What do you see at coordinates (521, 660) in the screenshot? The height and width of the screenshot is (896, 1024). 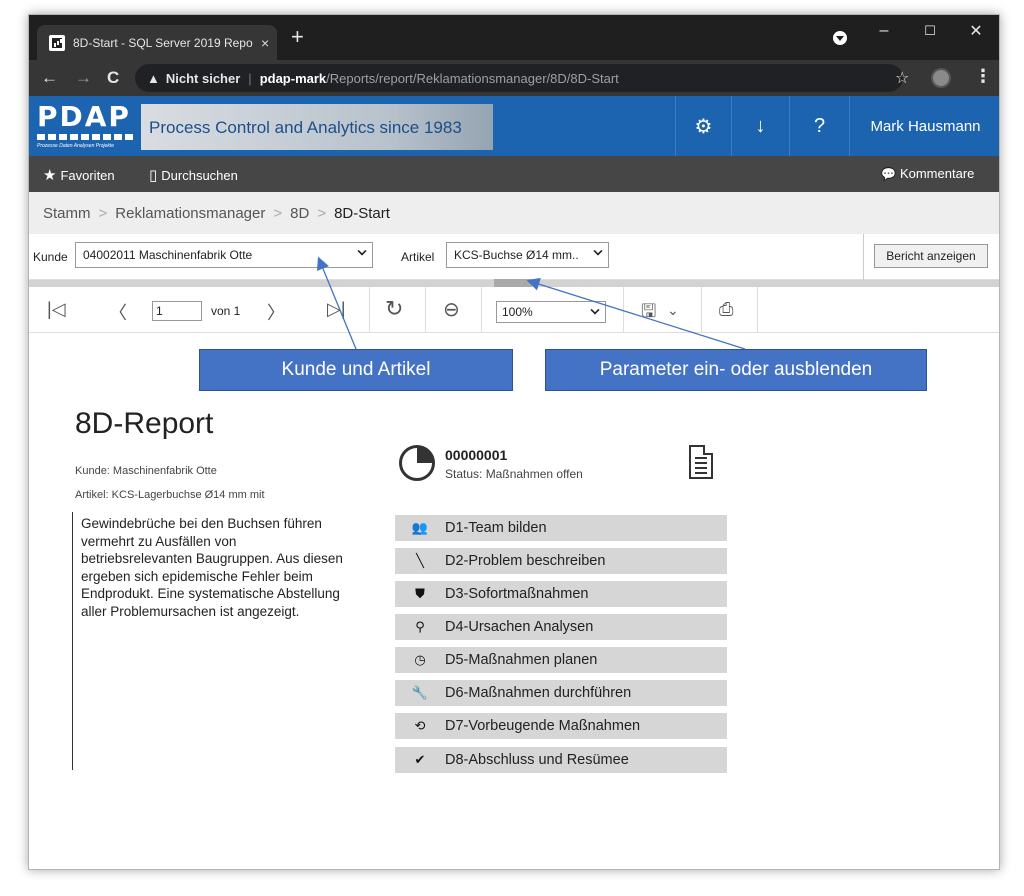 I see `step-label: D5-Maßnahmen planen` at bounding box center [521, 660].